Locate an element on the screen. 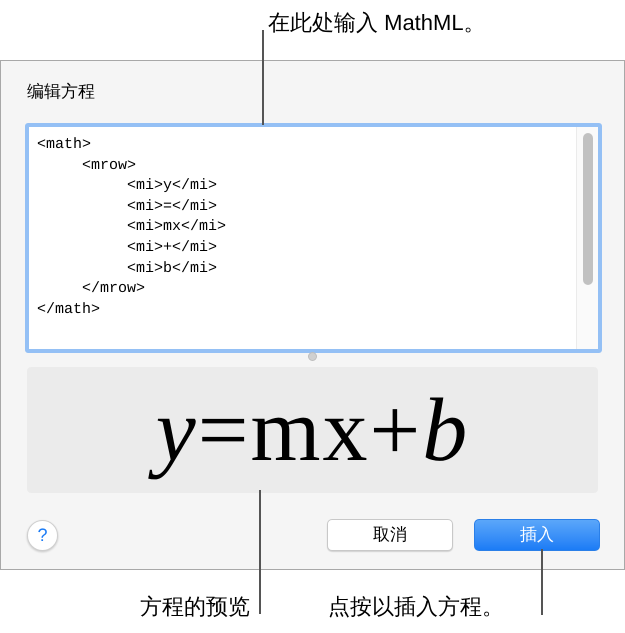 This screenshot has height=633, width=625. callout-text: 在此处输入 MathML。 is located at coordinates (377, 22).